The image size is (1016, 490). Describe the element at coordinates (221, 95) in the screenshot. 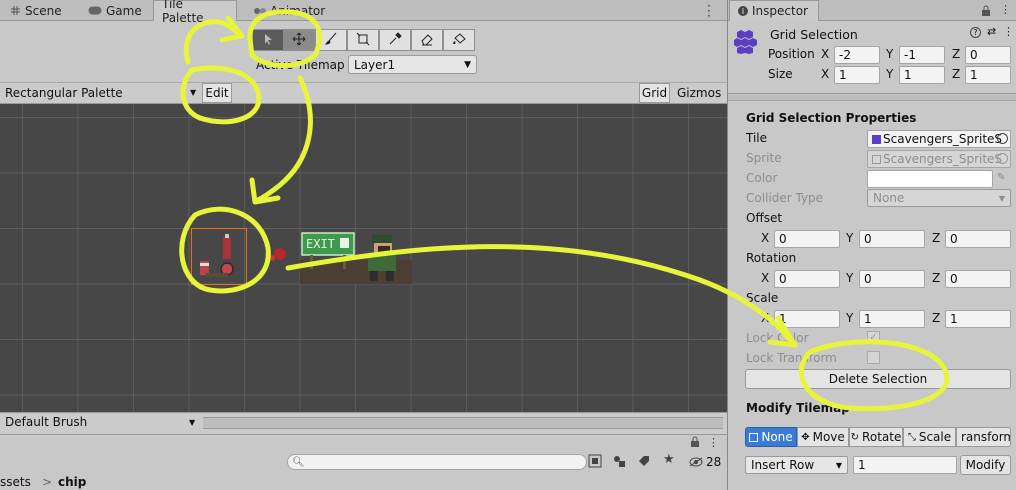

I see `annotation-edit-circle` at that location.